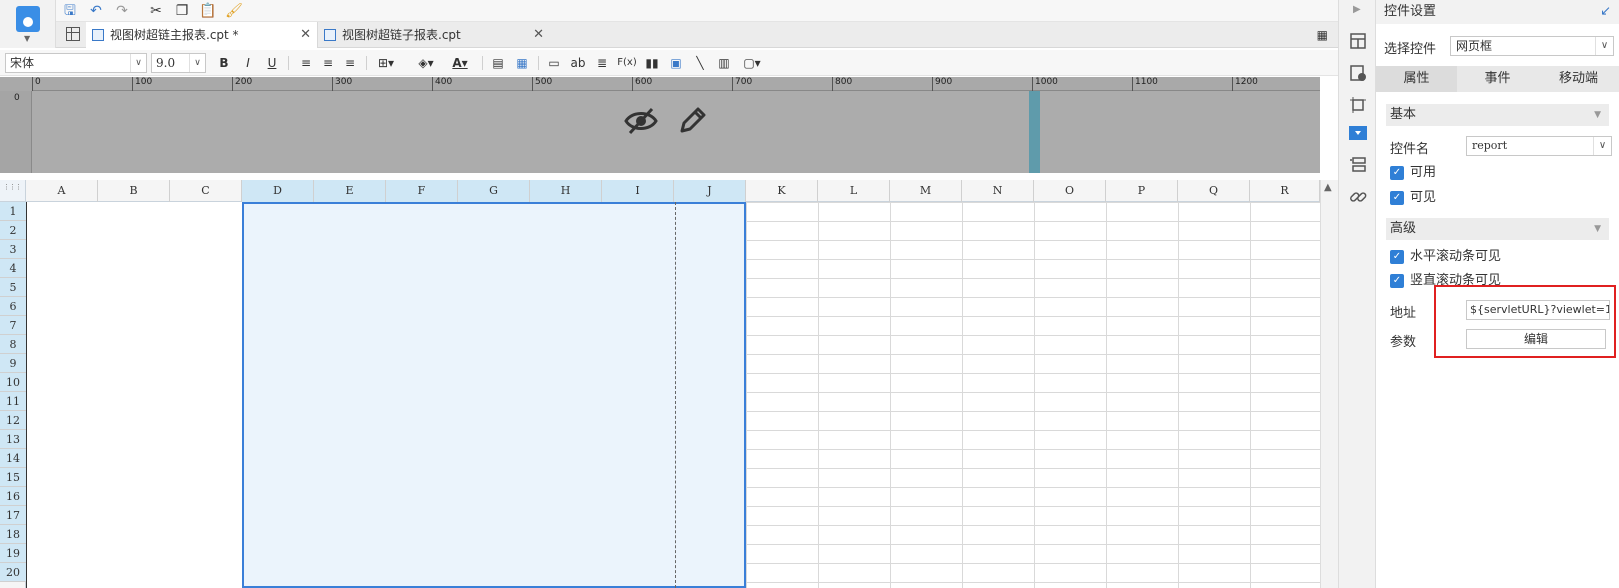 This screenshot has height=588, width=1619. What do you see at coordinates (13, 363) in the screenshot?
I see `row-header: 9` at bounding box center [13, 363].